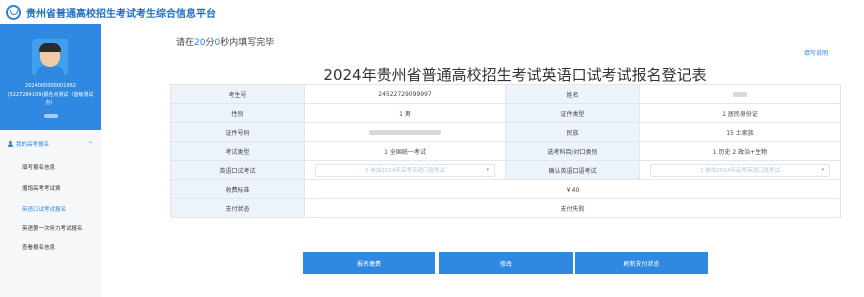 The width and height of the screenshot is (864, 297). Describe the element at coordinates (405, 94) in the screenshot. I see `value-exam-number: 24522729099997` at that location.